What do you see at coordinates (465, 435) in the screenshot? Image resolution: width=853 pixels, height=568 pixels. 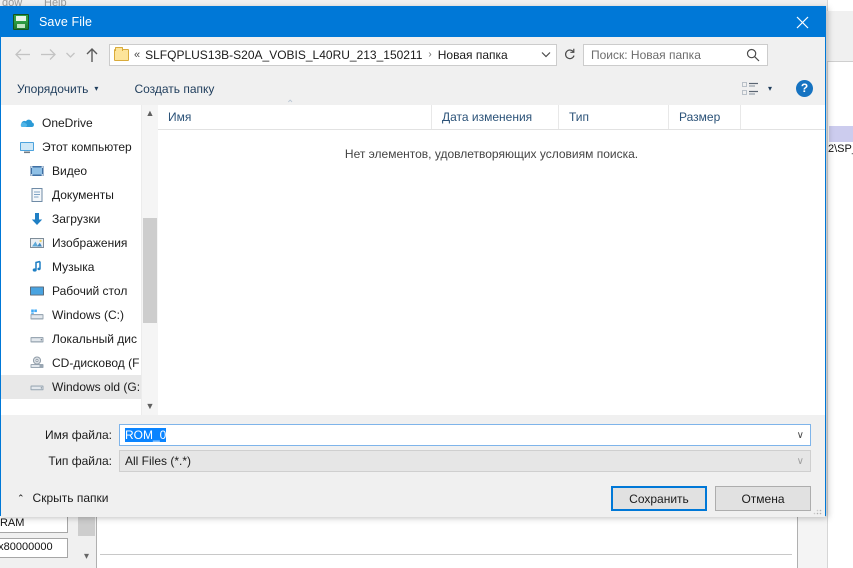 I see `filename-input: ROM_0 ∨` at bounding box center [465, 435].